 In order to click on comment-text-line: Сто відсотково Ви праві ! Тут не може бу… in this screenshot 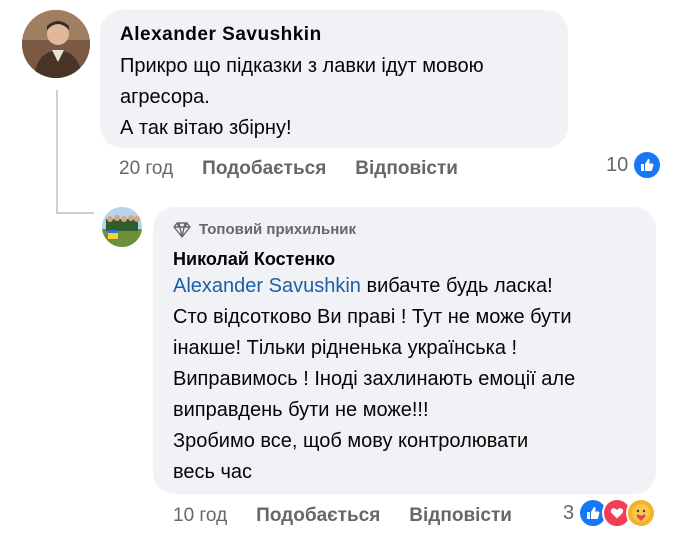, I will do `click(372, 317)`.